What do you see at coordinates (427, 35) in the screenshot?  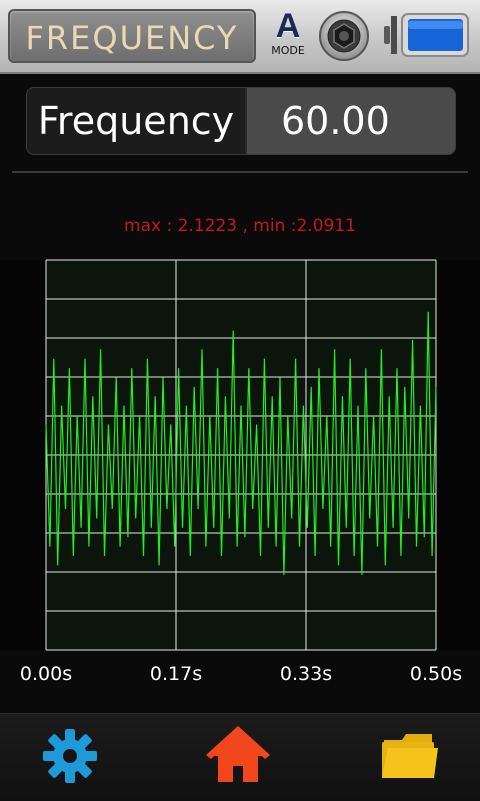 I see `battery-icon` at bounding box center [427, 35].